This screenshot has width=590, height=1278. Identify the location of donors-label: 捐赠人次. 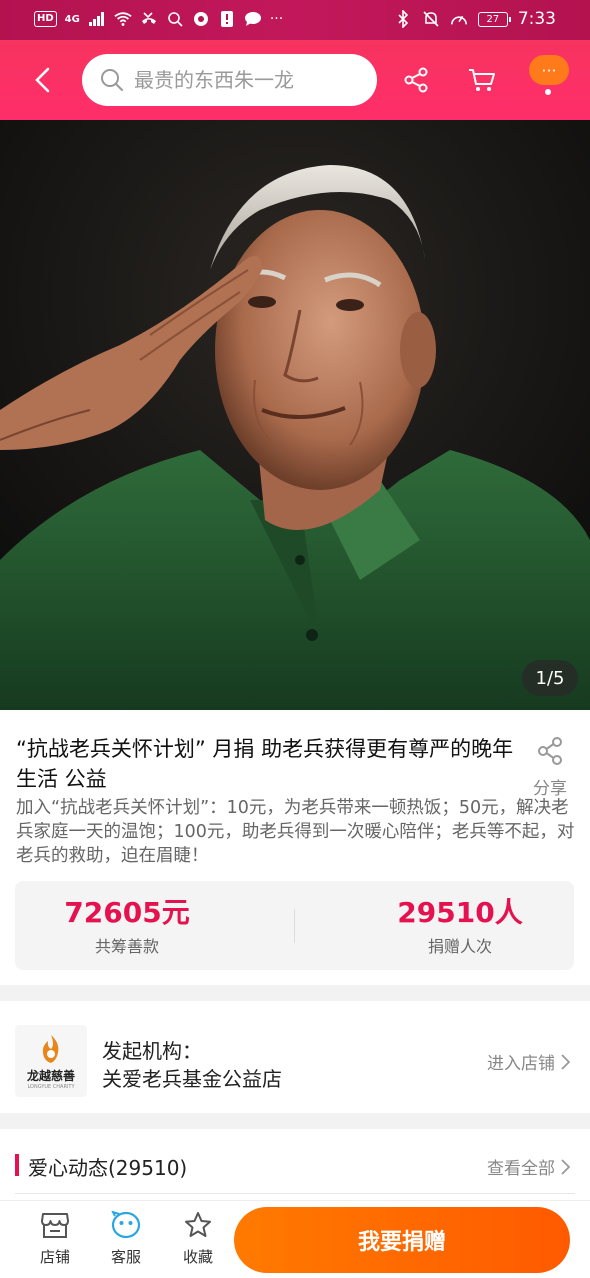
(459, 946).